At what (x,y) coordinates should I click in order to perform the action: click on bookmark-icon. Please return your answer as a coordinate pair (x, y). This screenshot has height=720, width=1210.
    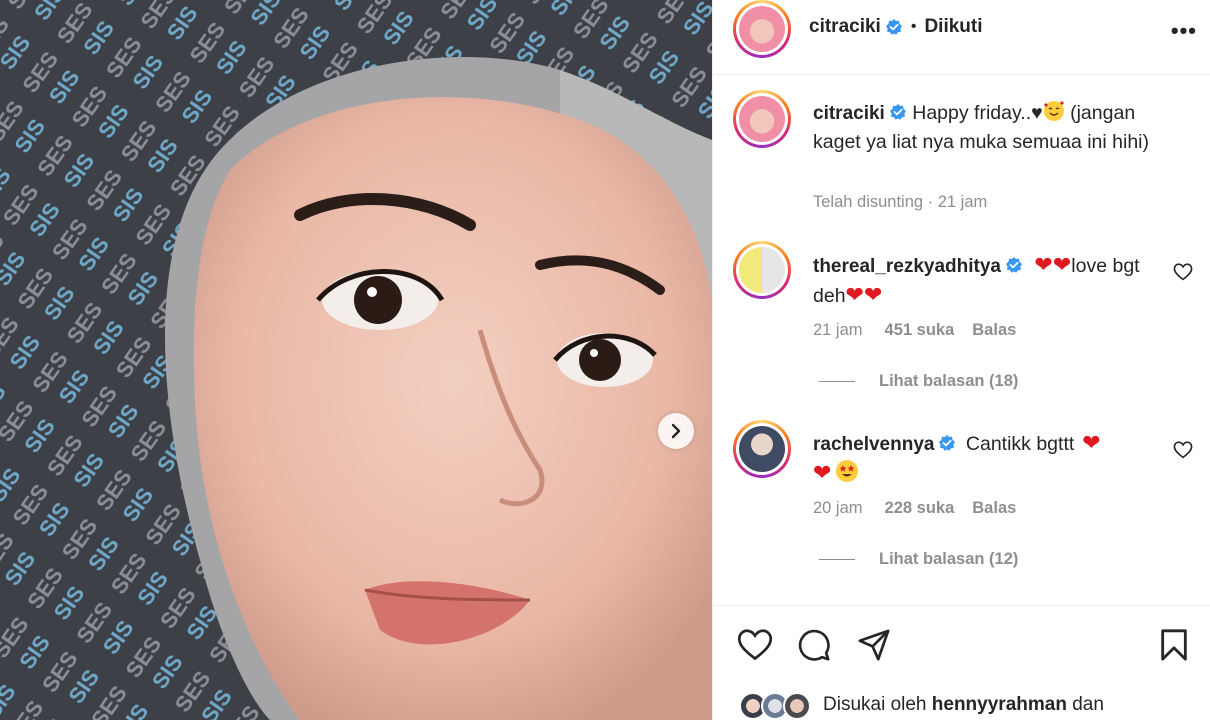
    Looking at the image, I should click on (1174, 645).